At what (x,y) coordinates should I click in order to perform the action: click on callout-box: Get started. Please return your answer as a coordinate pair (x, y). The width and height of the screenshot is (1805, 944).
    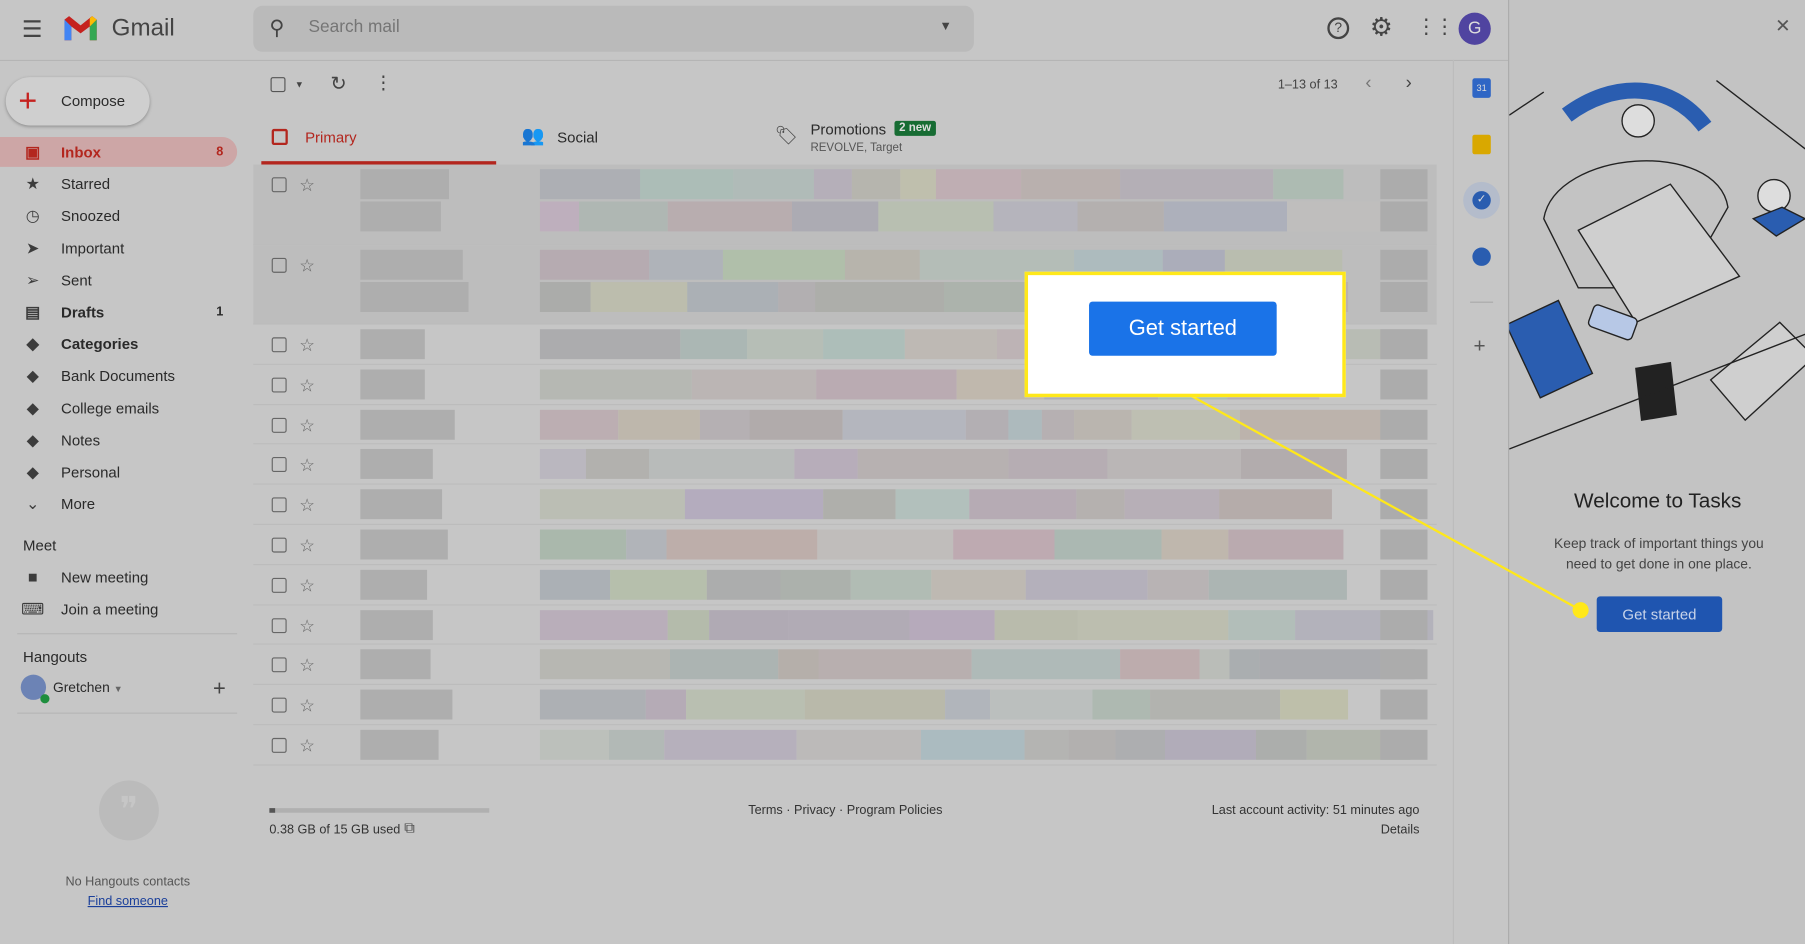
    Looking at the image, I should click on (1185, 334).